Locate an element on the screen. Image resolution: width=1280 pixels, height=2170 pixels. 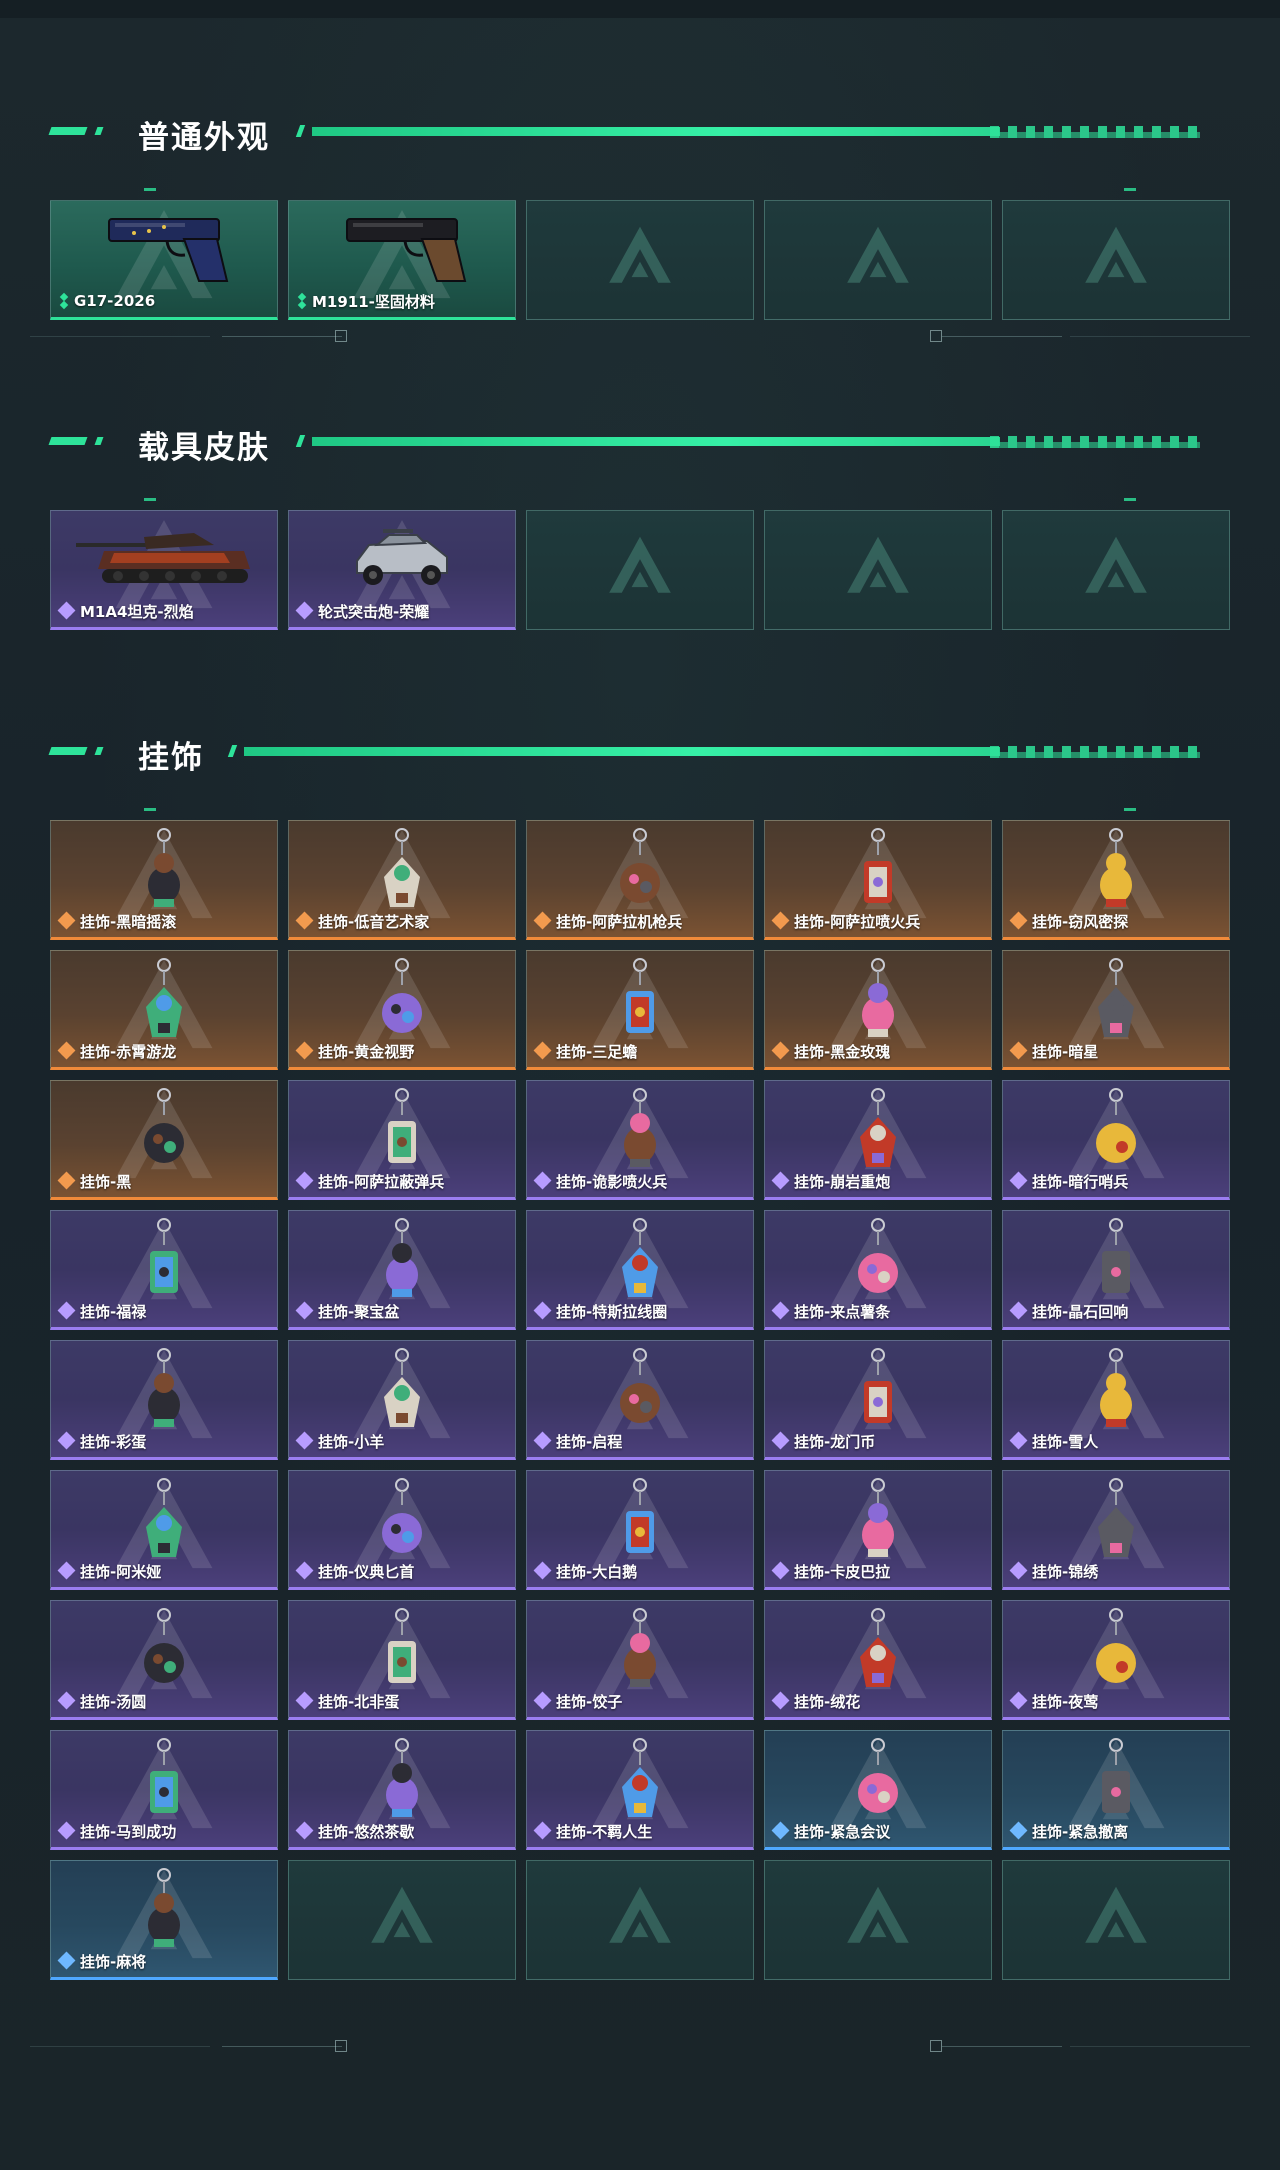
item-label-row: 挂饰-福禄 is located at coordinates (101, 1311).